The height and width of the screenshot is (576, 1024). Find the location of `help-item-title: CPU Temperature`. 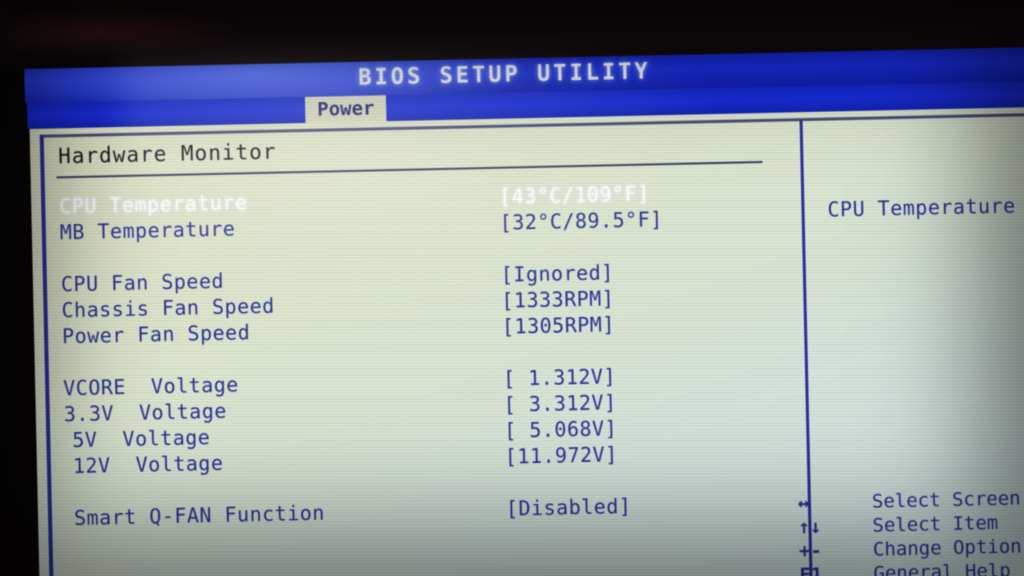

help-item-title: CPU Temperature is located at coordinates (921, 207).